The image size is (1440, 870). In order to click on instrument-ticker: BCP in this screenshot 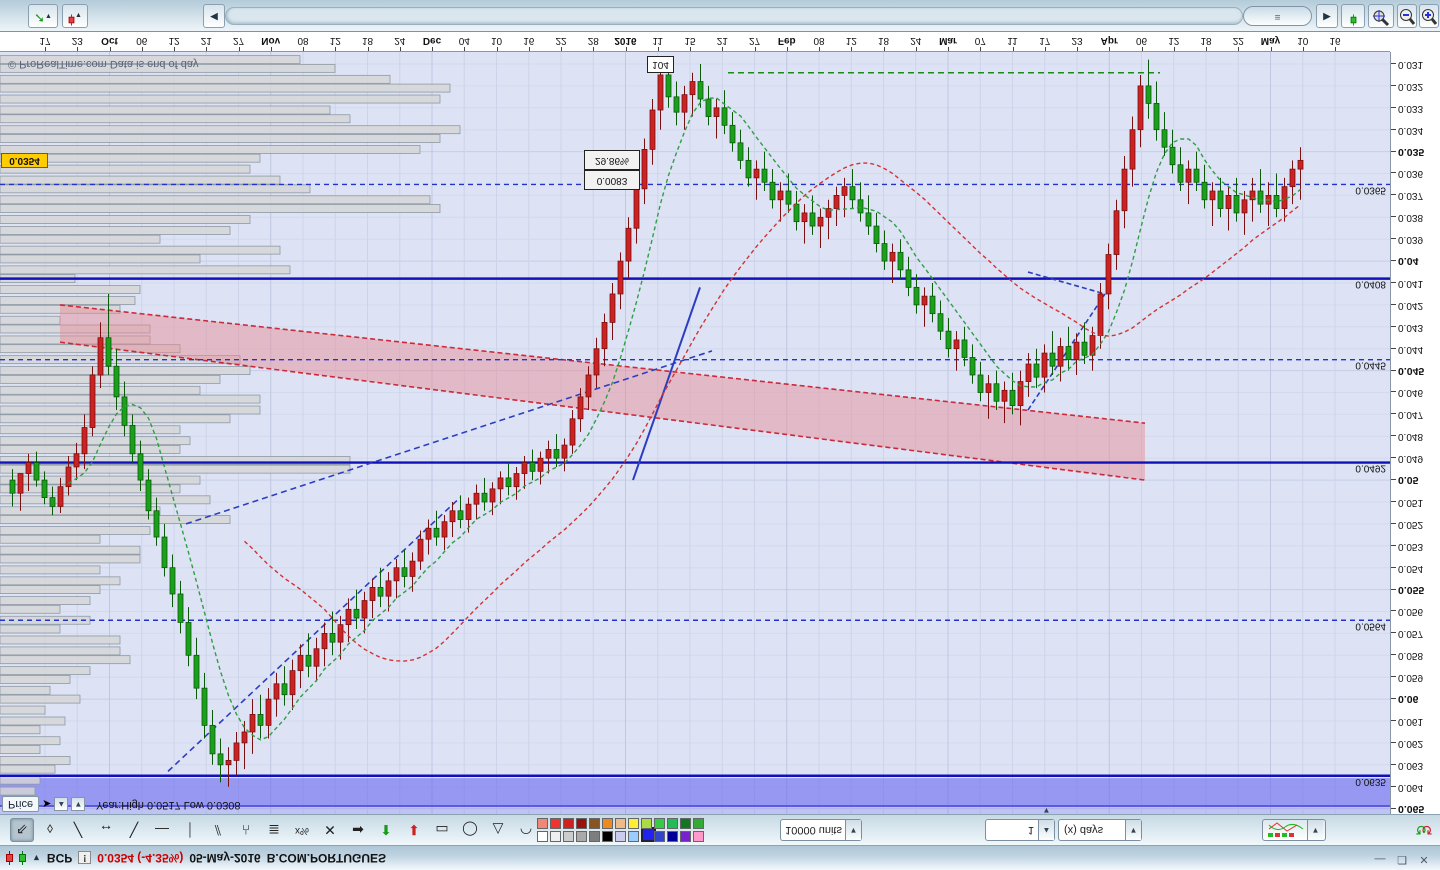, I will do `click(59, 858)`.